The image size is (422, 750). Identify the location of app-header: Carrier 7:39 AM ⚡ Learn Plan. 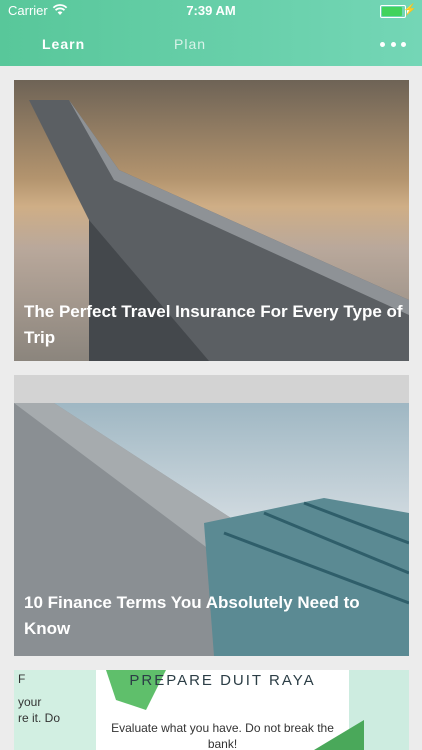
(211, 33).